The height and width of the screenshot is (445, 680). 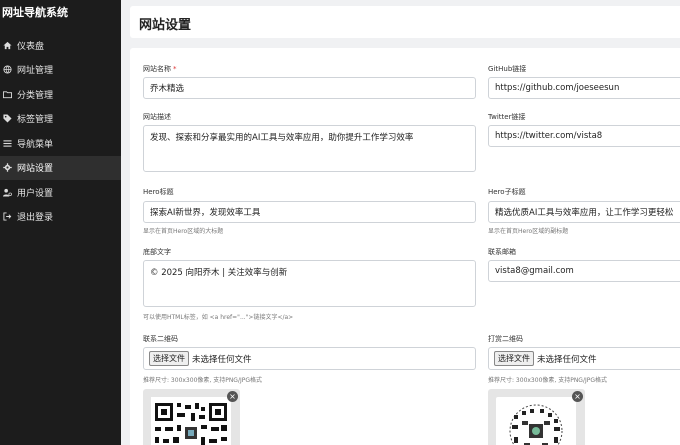 What do you see at coordinates (35, 169) in the screenshot?
I see `sidebar-item-label: 网站设置` at bounding box center [35, 169].